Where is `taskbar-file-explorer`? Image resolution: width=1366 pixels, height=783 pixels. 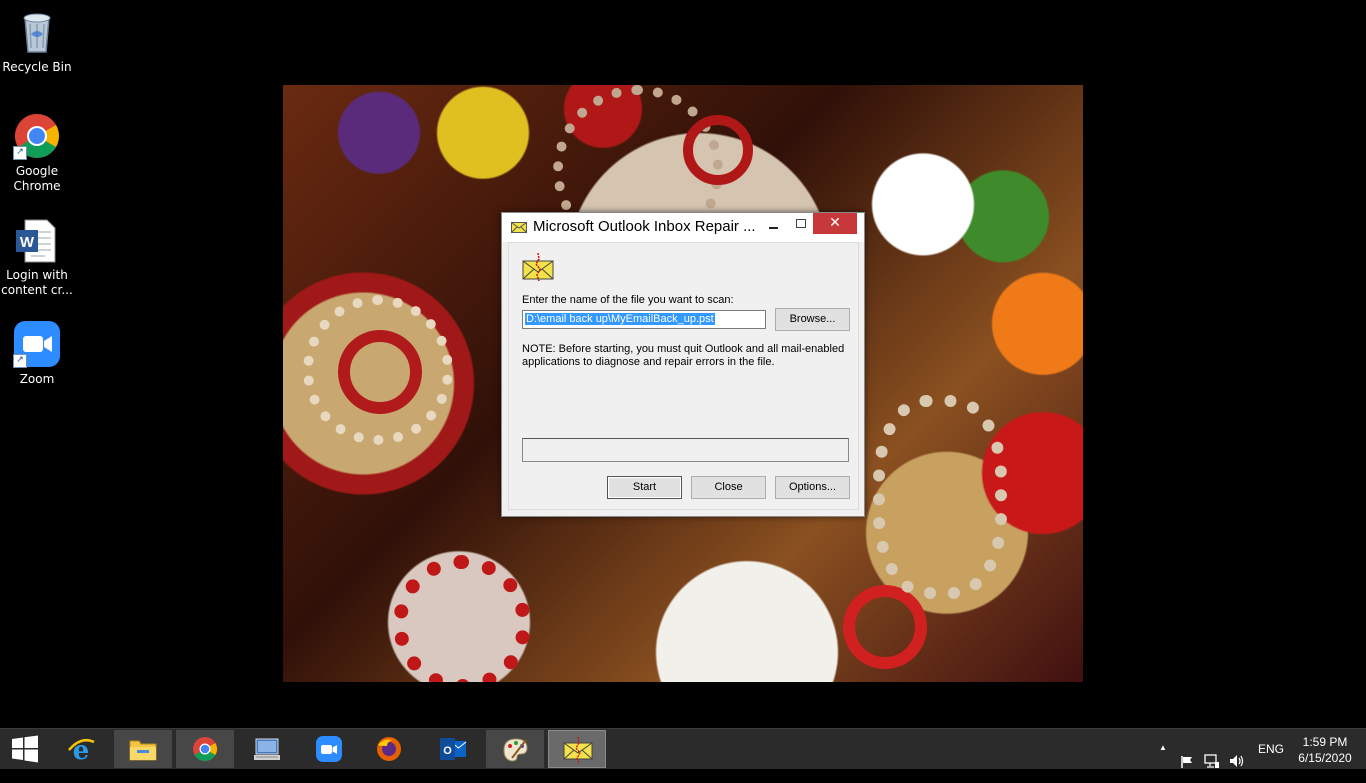 taskbar-file-explorer is located at coordinates (143, 749).